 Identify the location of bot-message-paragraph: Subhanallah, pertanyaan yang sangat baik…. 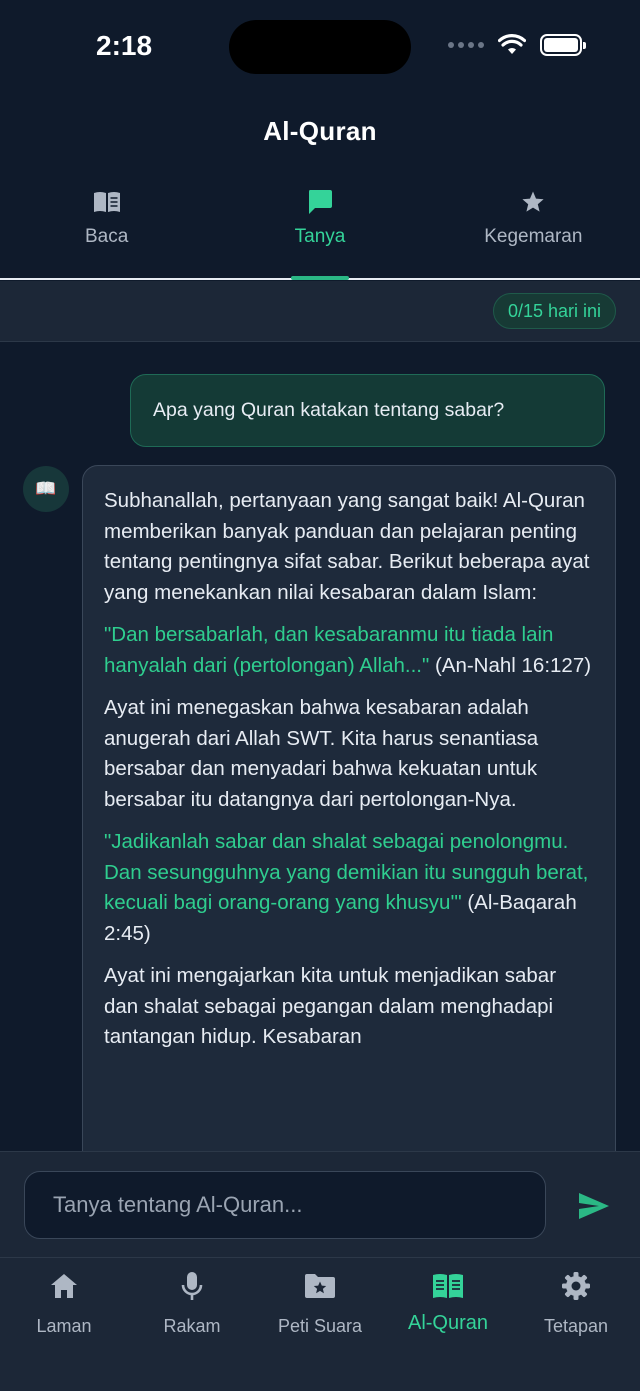
(347, 546).